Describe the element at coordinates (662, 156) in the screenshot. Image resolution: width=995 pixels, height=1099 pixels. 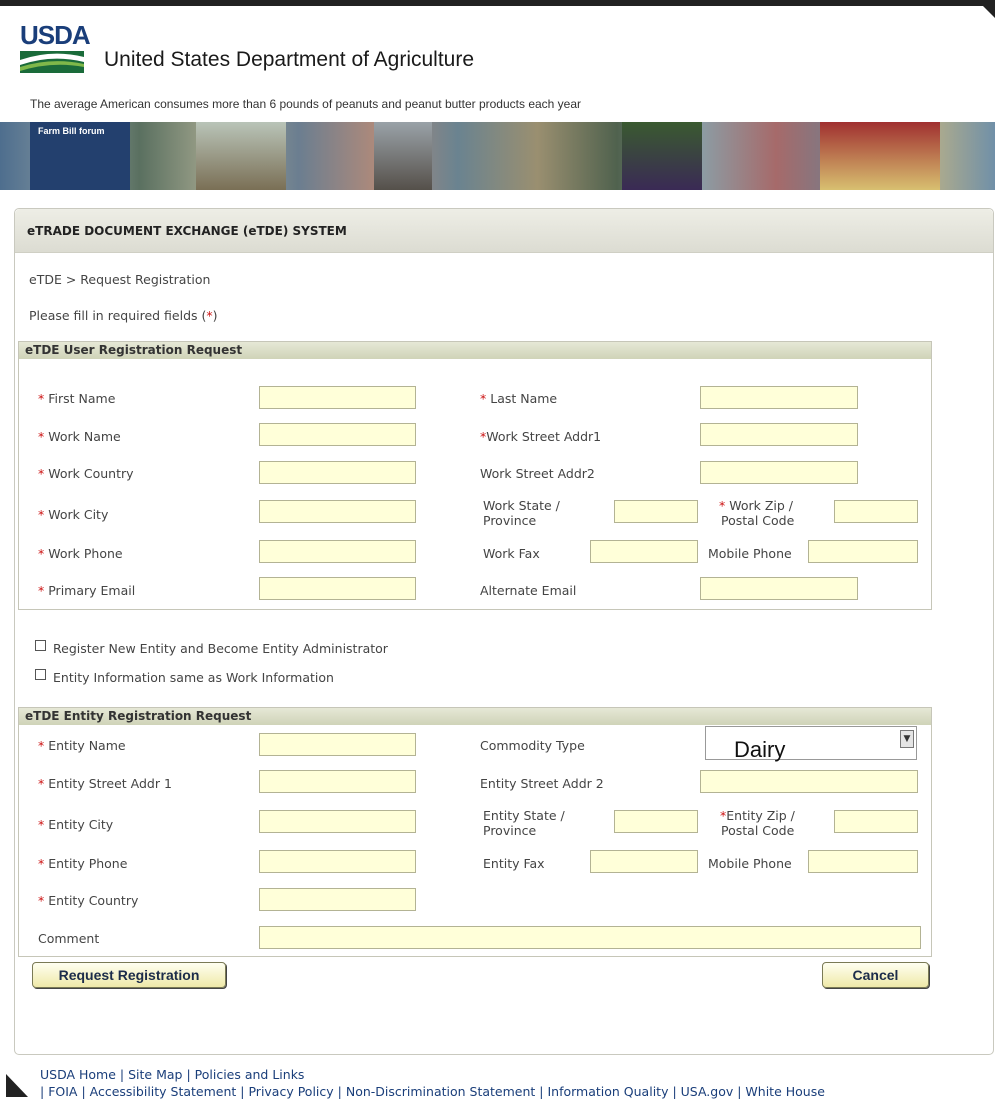
I see `banner-photo-grapes` at that location.